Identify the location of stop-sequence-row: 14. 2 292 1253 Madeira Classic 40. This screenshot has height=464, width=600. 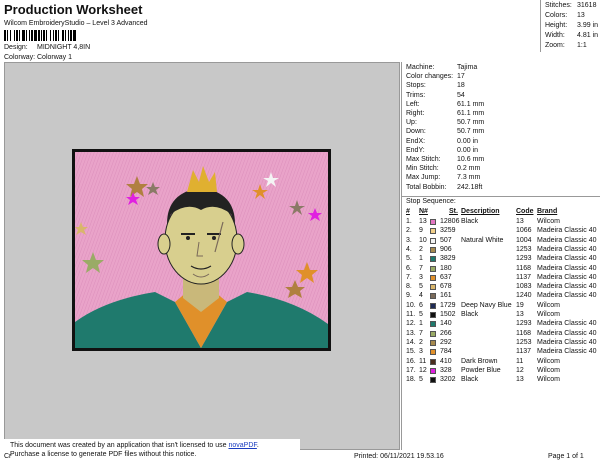
(501, 343).